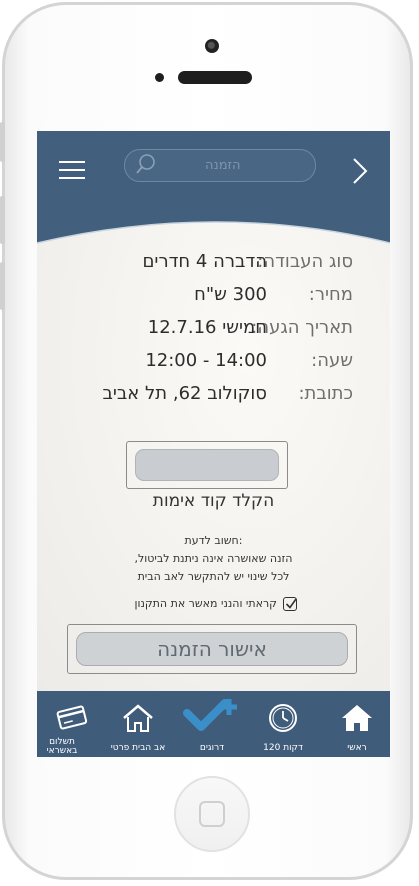 The image size is (419, 886). What do you see at coordinates (212, 46) in the screenshot?
I see `front-camera` at bounding box center [212, 46].